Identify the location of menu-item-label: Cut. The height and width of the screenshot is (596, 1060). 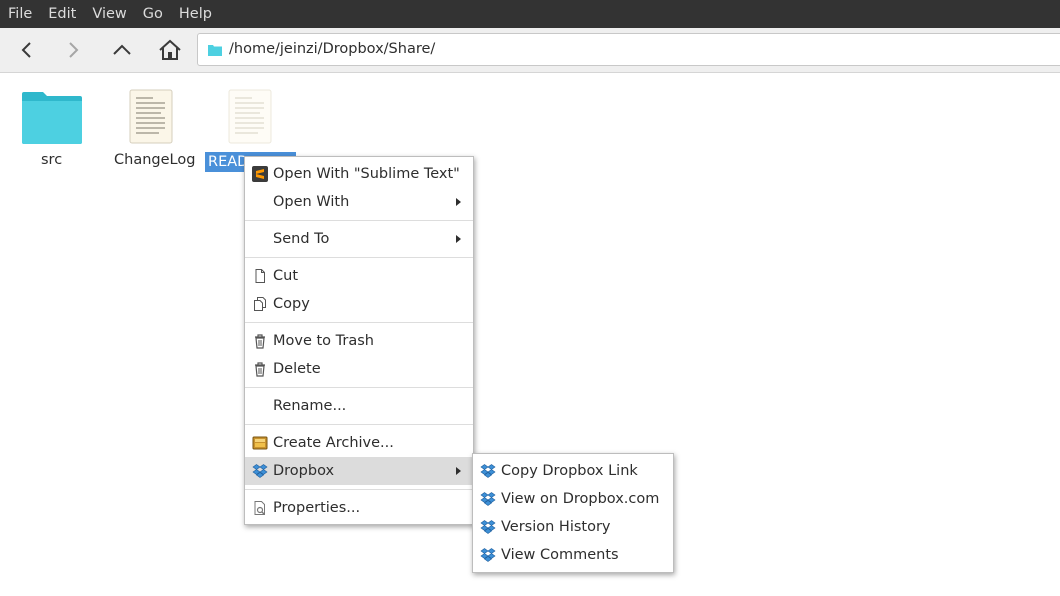
(285, 276).